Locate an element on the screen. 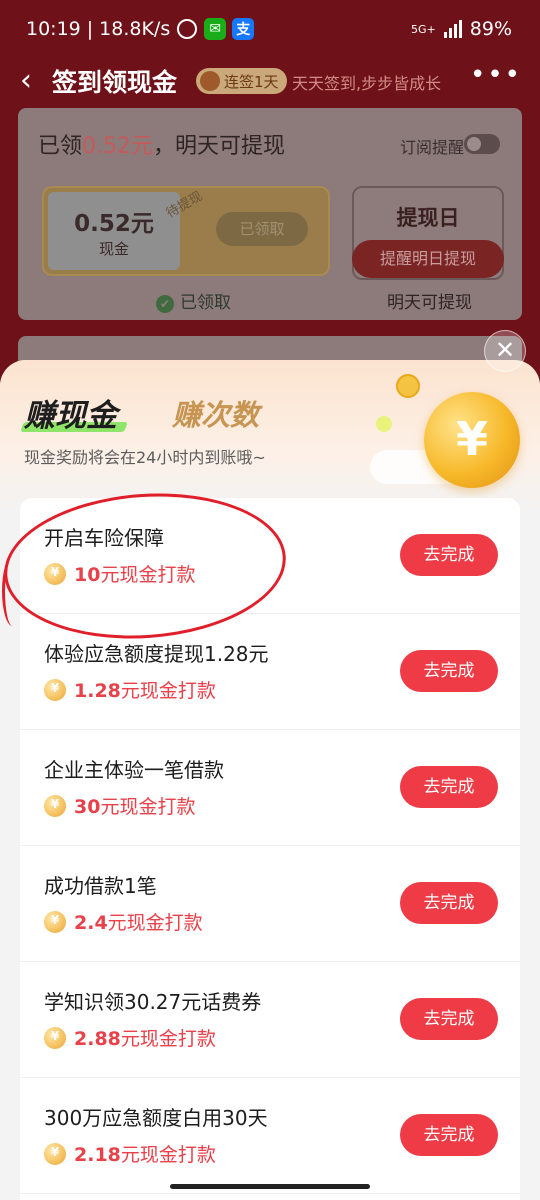  task-title: 企业主体验一笔借款 is located at coordinates (134, 770).